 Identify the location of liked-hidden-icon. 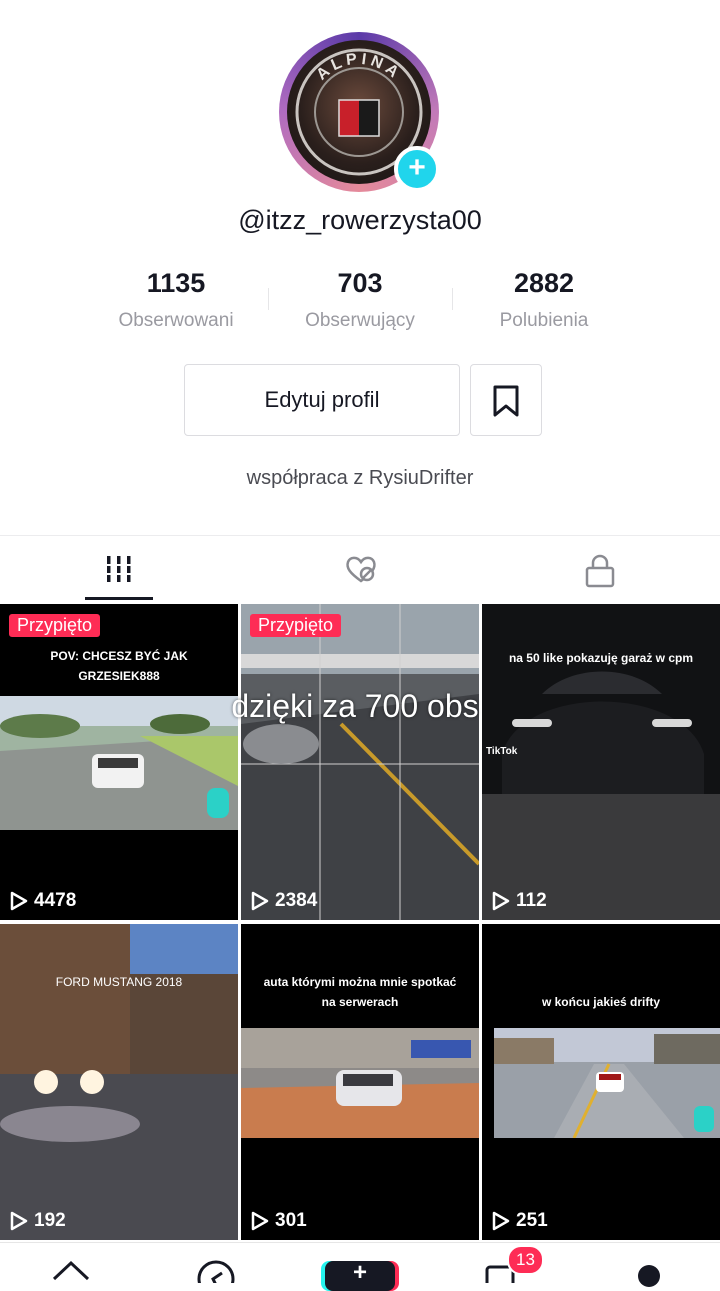
(361, 569).